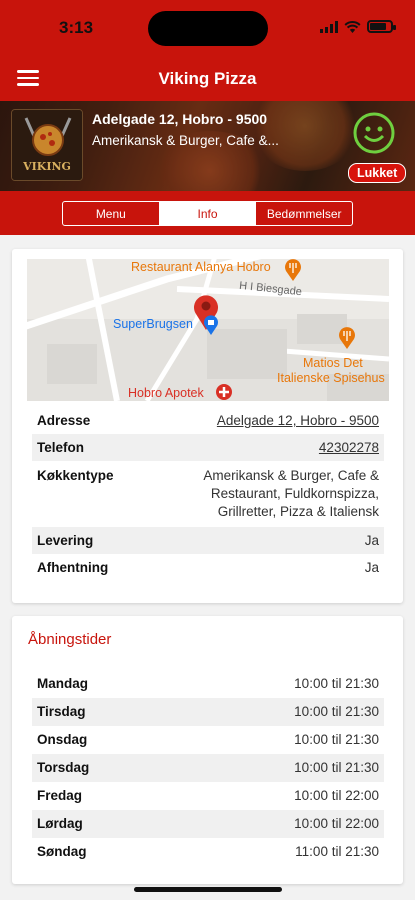 This screenshot has width=415, height=900. What do you see at coordinates (208, 540) in the screenshot?
I see `info-row-delivery: Levering Ja` at bounding box center [208, 540].